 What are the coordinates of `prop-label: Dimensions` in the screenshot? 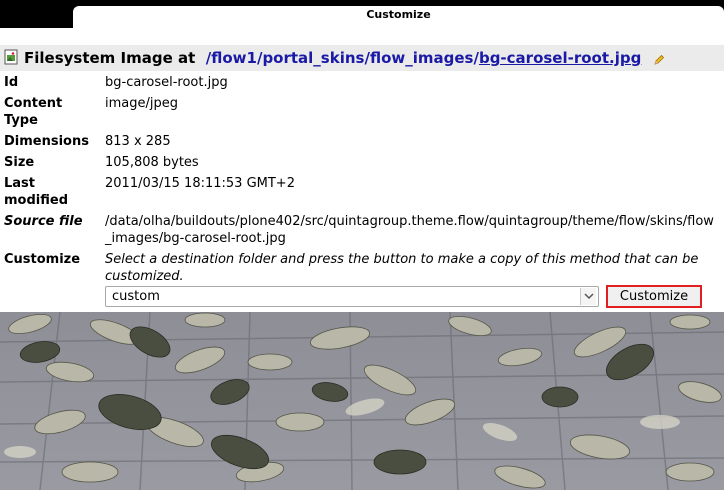 It's located at (46, 141).